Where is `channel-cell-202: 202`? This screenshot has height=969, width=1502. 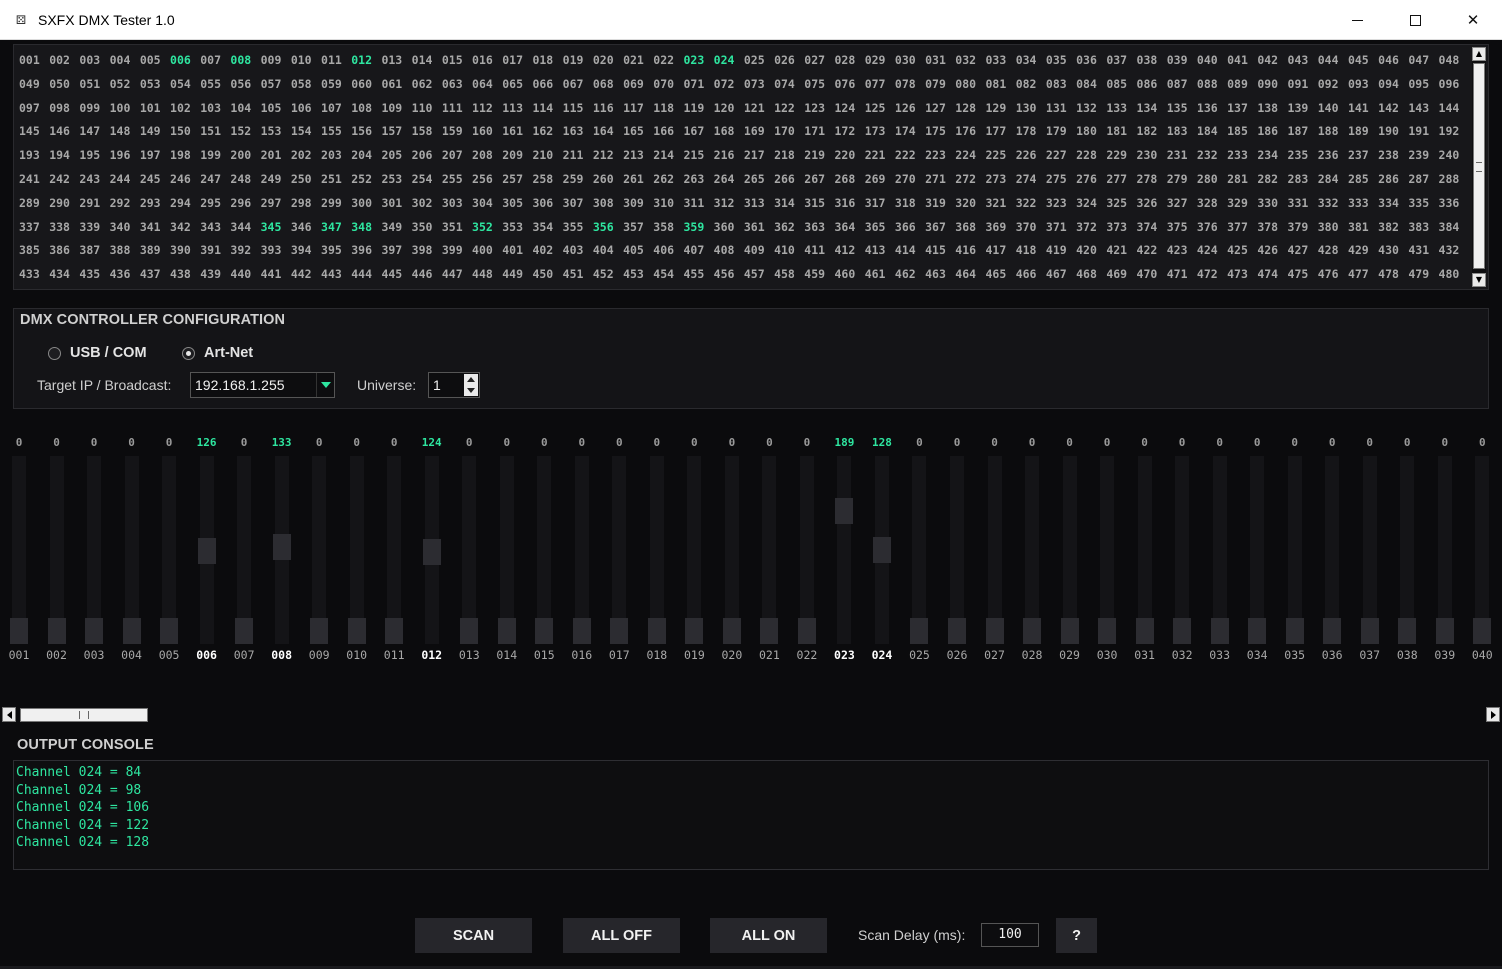
channel-cell-202: 202 is located at coordinates (306, 156).